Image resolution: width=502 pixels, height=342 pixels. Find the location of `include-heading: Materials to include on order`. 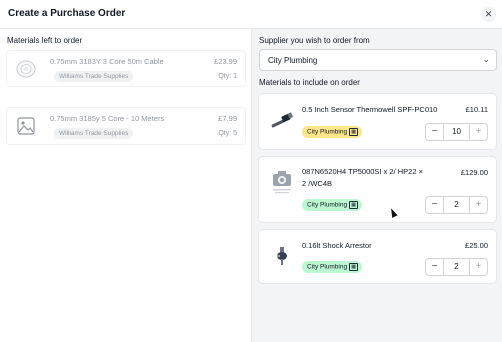

include-heading: Materials to include on order is located at coordinates (309, 82).